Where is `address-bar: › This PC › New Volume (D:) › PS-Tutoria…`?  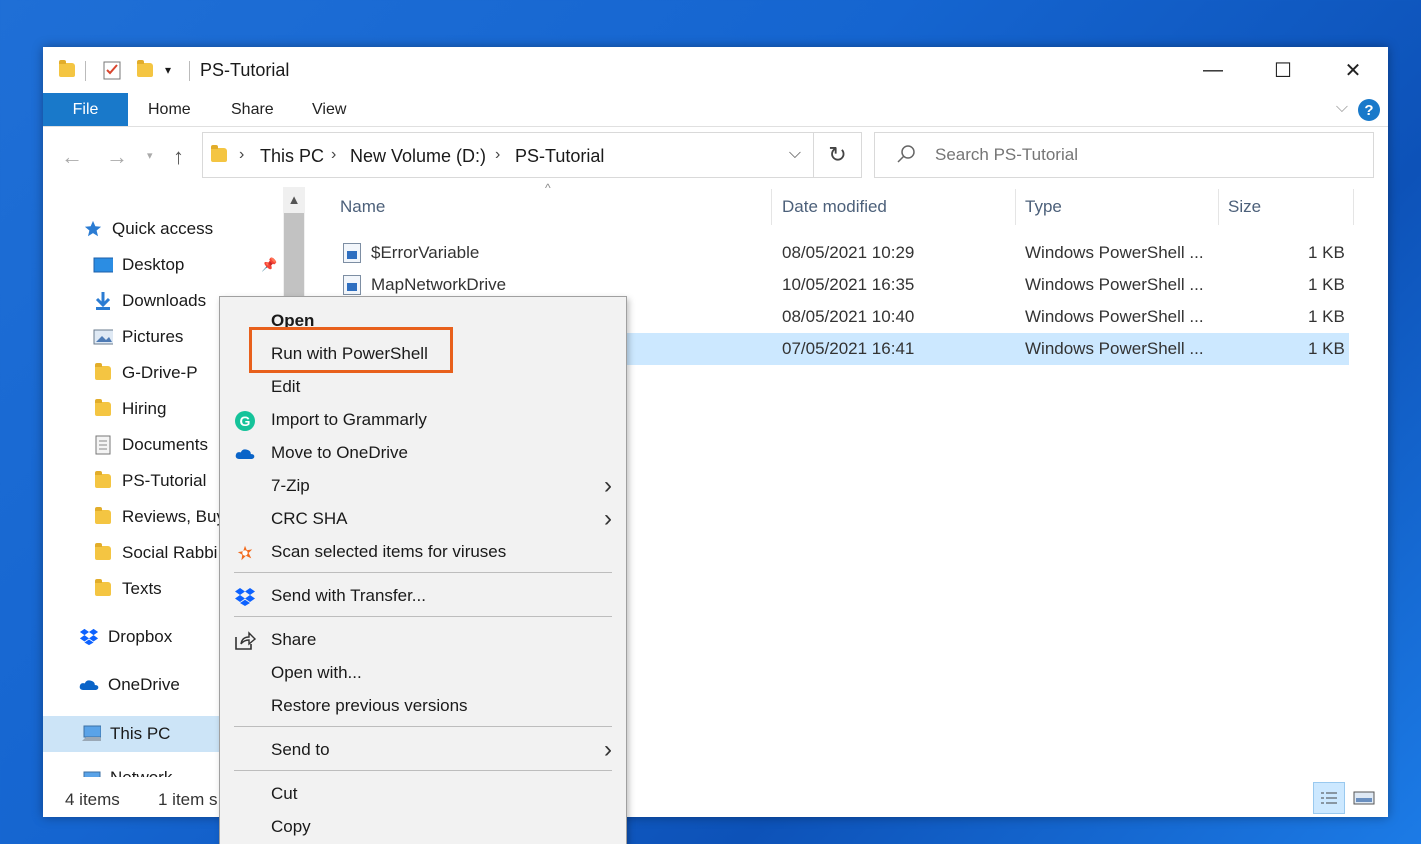
address-bar: › This PC › New Volume (D:) › PS-Tutoria… is located at coordinates (508, 155).